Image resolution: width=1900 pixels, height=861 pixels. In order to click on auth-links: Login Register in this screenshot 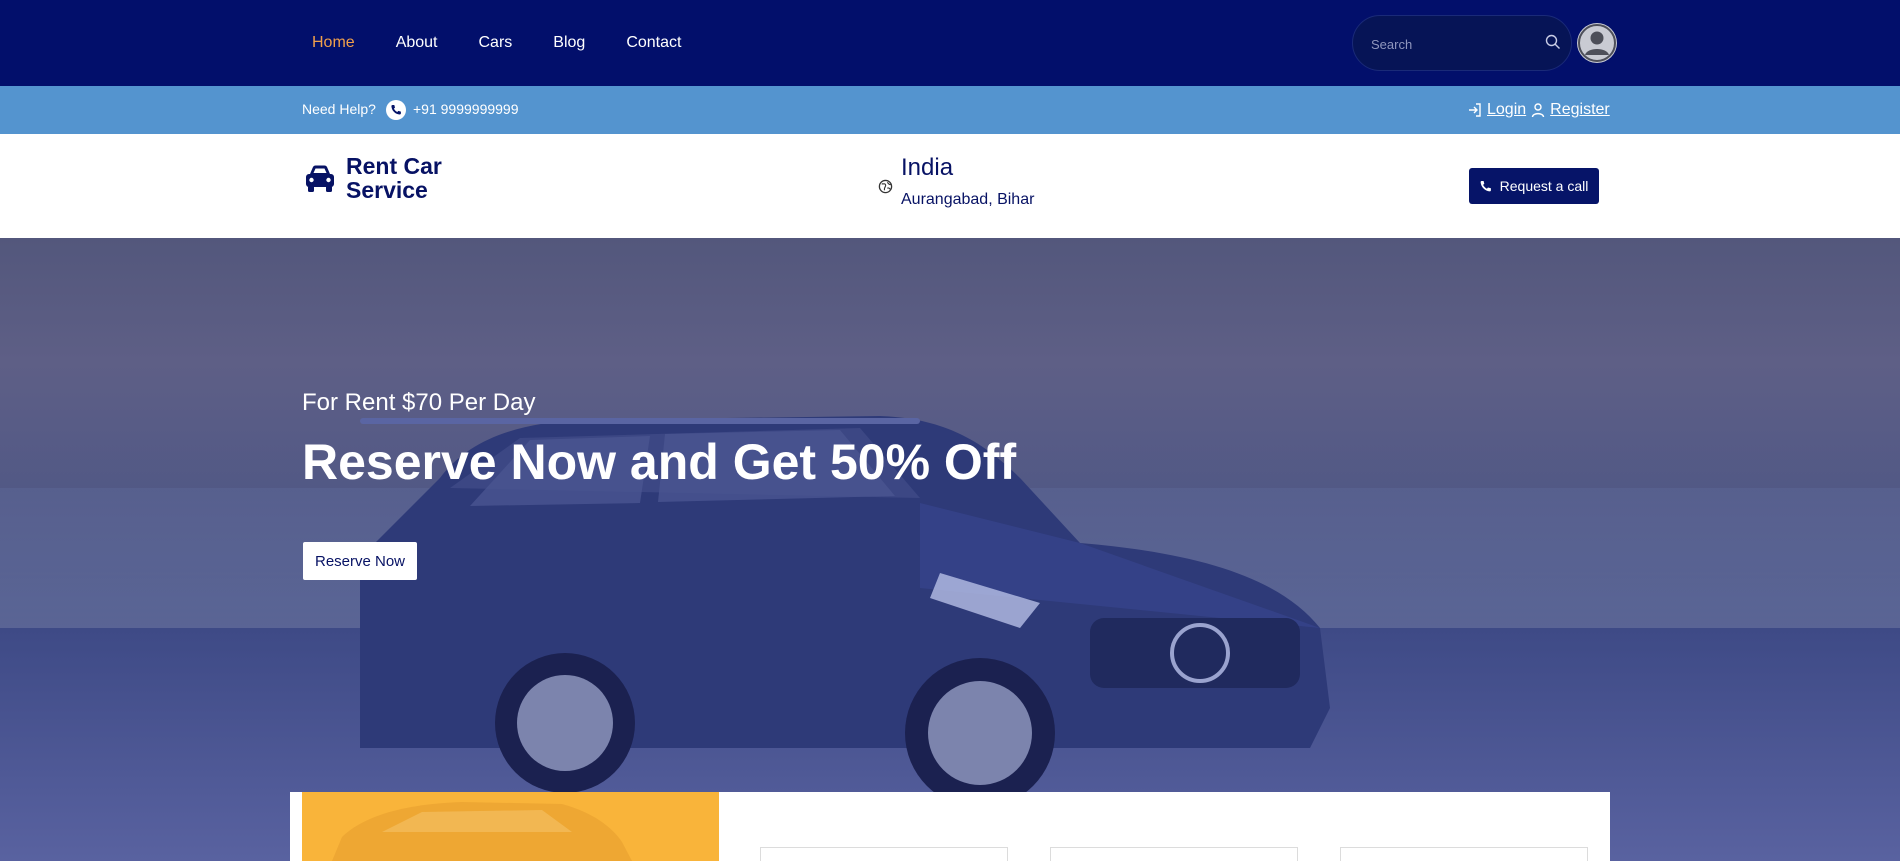, I will do `click(1538, 110)`.